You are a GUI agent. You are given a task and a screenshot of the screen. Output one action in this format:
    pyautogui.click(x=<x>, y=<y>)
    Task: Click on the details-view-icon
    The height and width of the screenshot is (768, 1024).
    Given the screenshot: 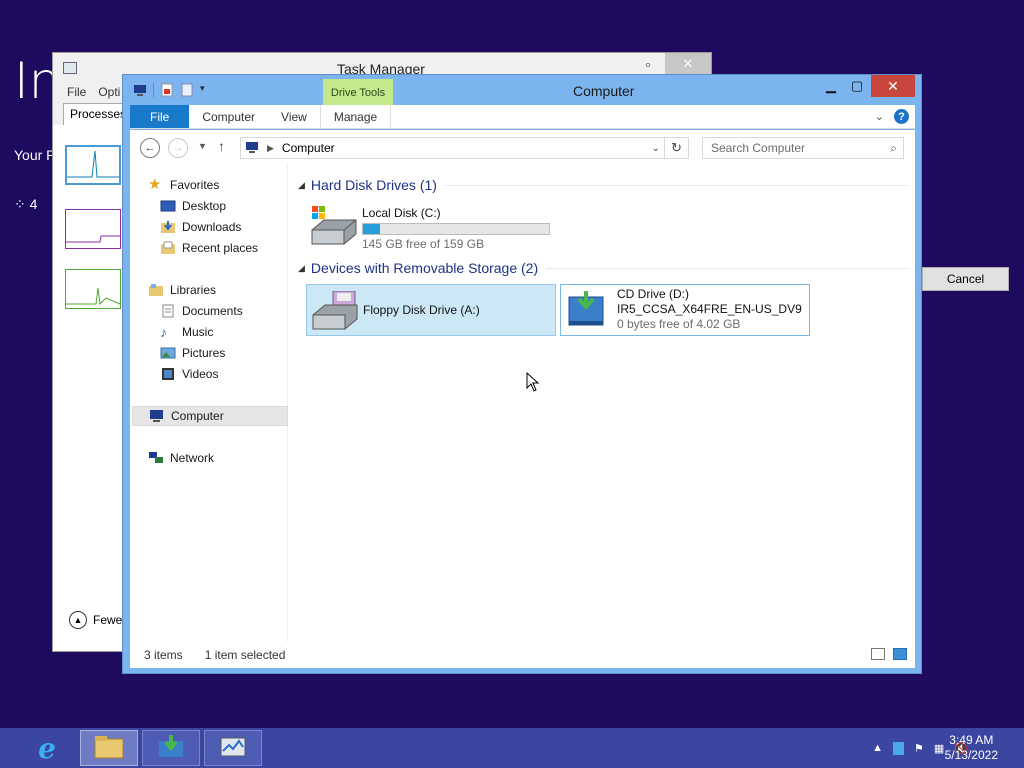 What is the action you would take?
    pyautogui.click(x=878, y=654)
    